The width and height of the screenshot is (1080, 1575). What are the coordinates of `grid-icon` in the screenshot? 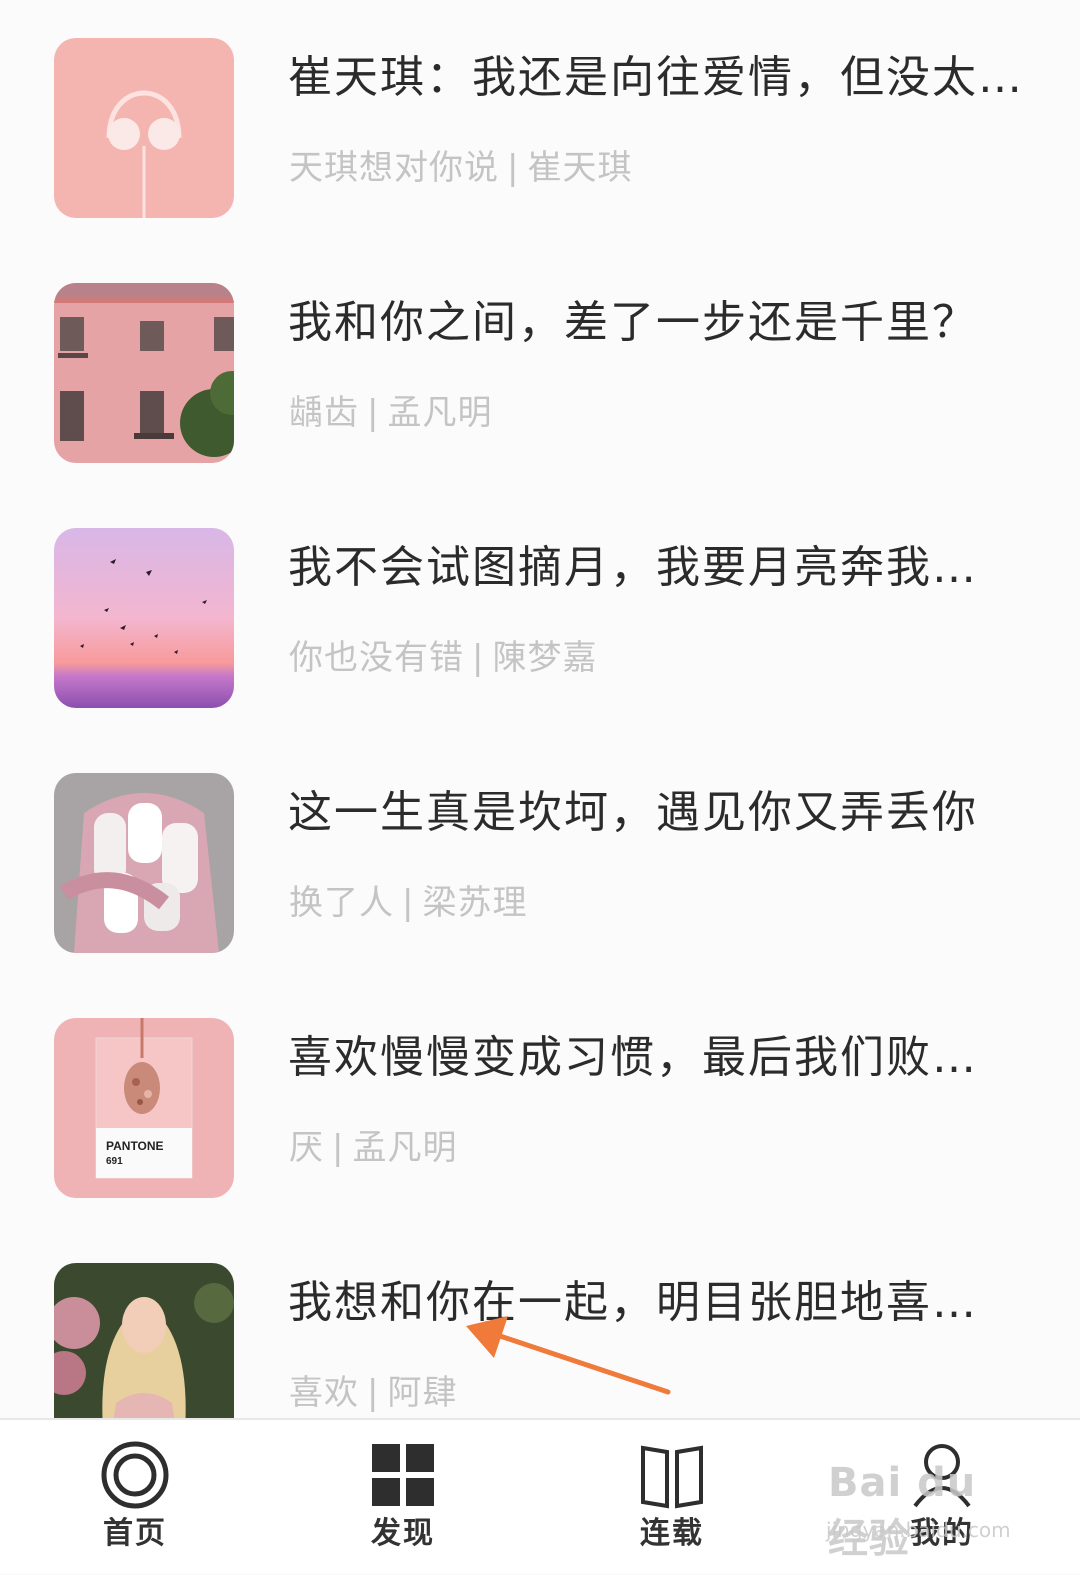 It's located at (403, 1475).